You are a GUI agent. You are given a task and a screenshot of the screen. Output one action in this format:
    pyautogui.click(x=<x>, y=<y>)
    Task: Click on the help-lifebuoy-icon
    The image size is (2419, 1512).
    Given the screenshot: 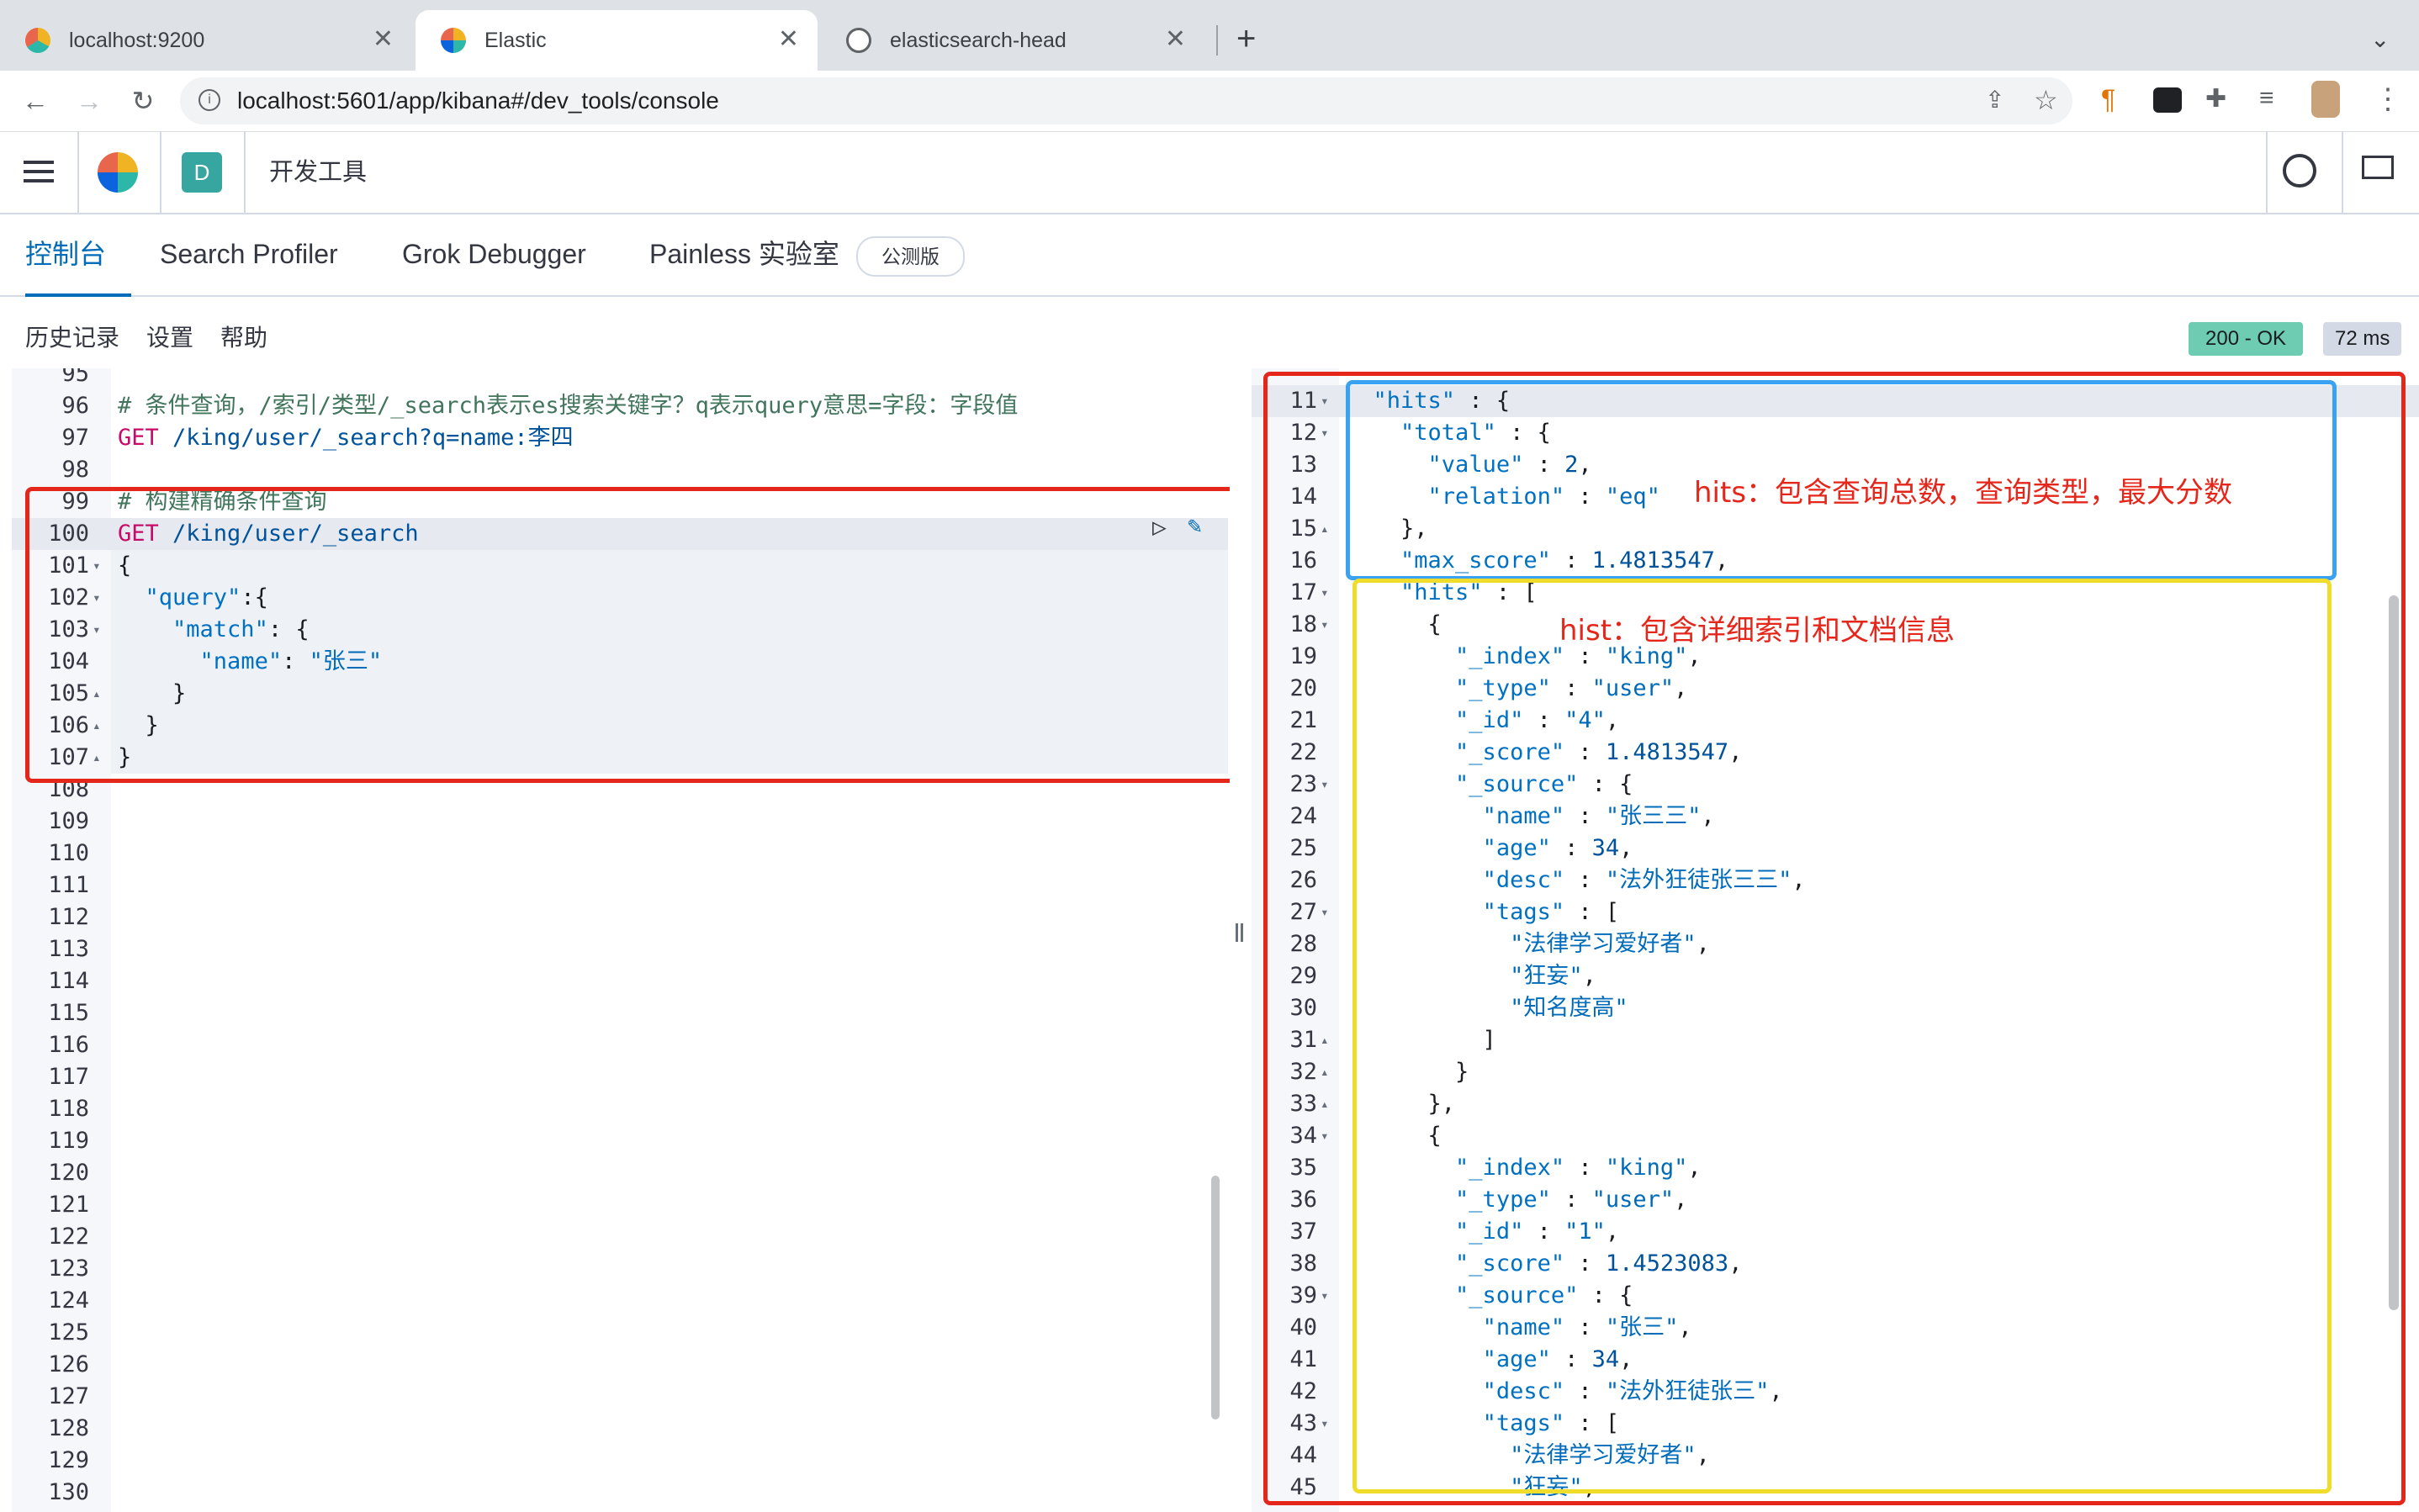 What is the action you would take?
    pyautogui.click(x=2299, y=171)
    